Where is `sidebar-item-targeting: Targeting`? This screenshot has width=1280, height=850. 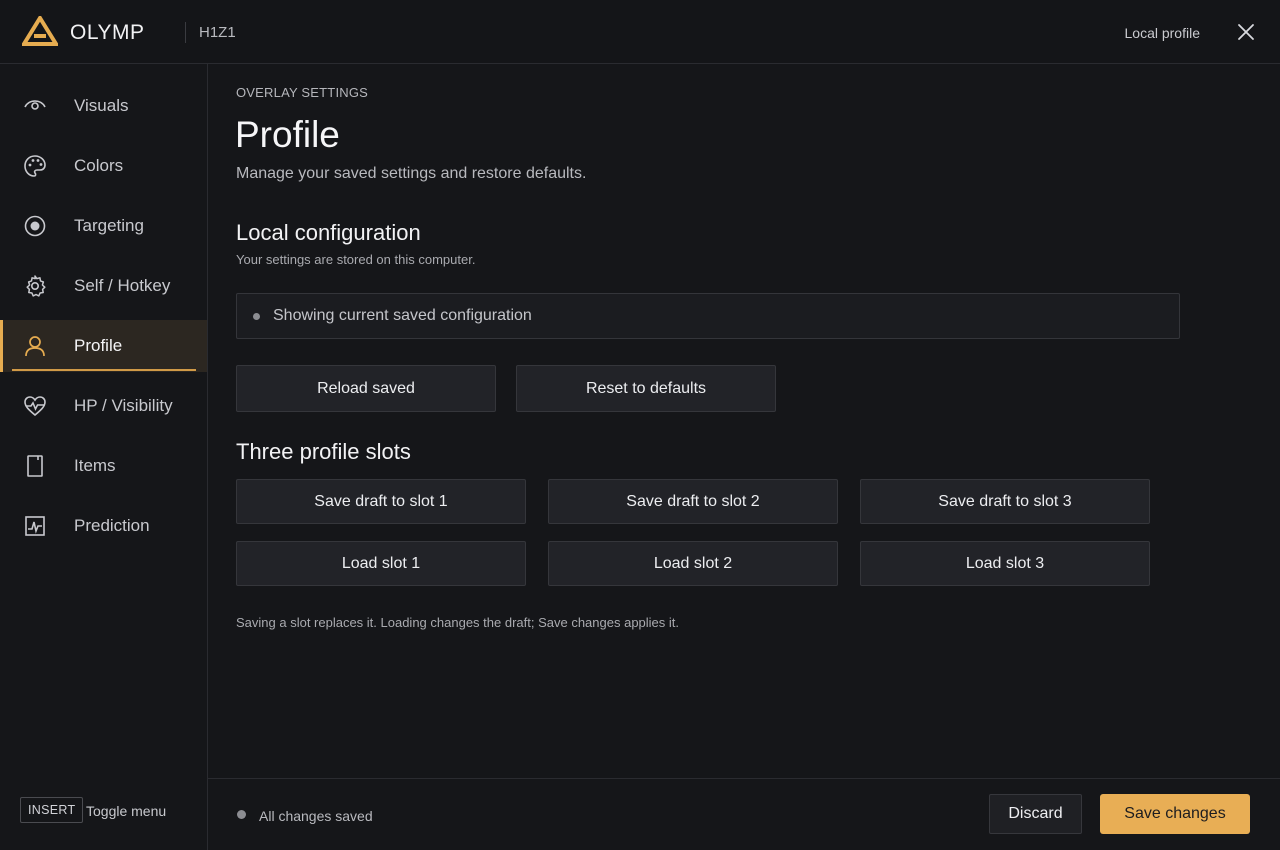 sidebar-item-targeting: Targeting is located at coordinates (103, 226).